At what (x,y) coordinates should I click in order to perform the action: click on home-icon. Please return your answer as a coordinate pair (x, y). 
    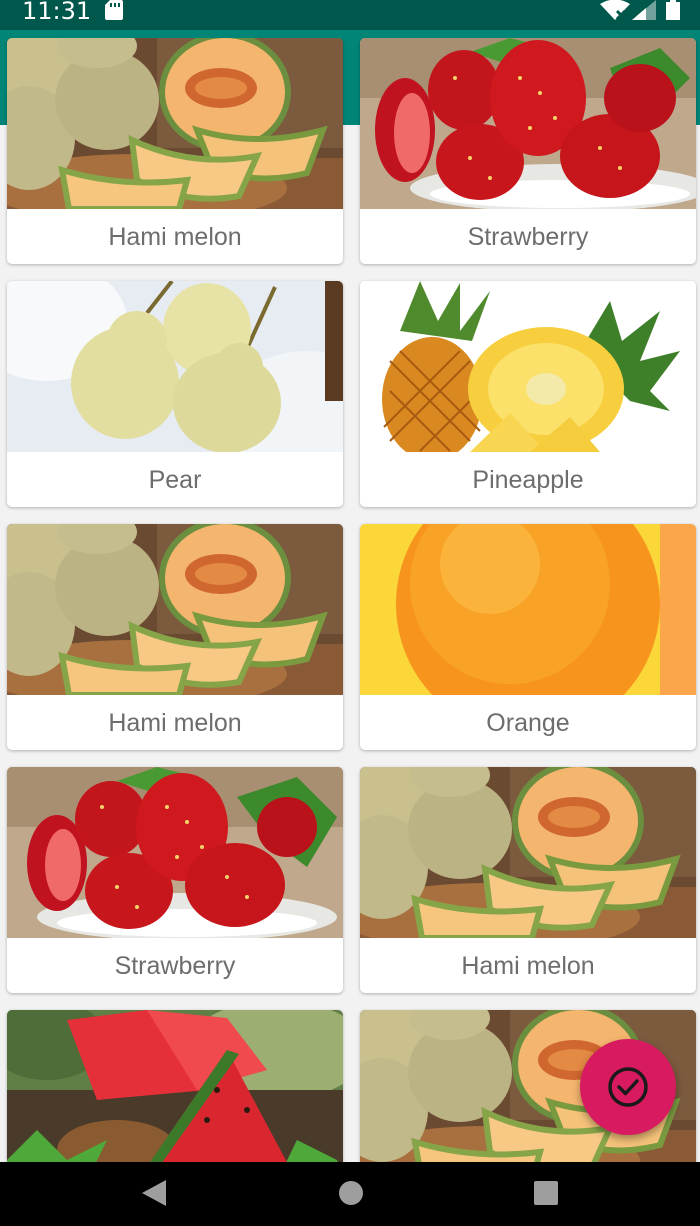
    Looking at the image, I should click on (351, 1193).